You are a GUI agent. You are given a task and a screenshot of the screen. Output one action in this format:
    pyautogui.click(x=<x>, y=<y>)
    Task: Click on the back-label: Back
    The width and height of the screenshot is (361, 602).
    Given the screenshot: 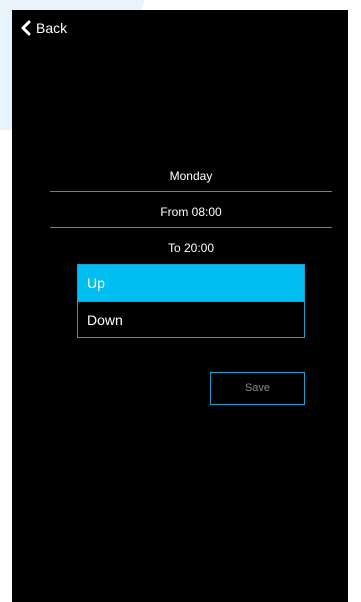 What is the action you would take?
    pyautogui.click(x=52, y=28)
    